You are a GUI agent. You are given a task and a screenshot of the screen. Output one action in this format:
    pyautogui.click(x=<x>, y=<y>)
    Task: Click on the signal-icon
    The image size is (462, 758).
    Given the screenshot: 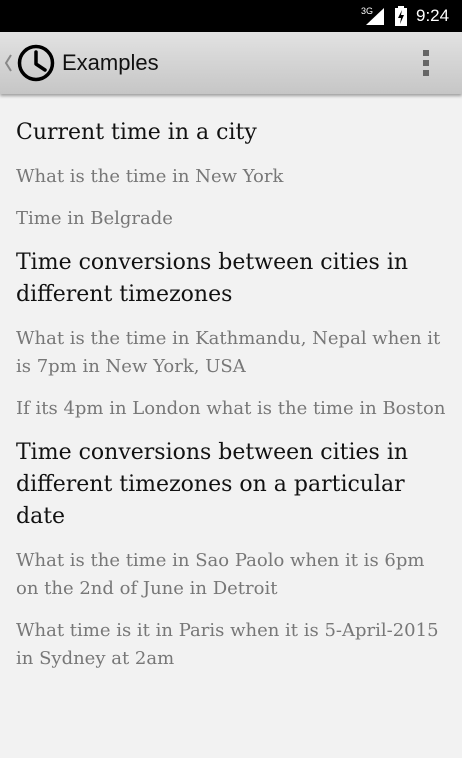 What is the action you would take?
    pyautogui.click(x=375, y=16)
    